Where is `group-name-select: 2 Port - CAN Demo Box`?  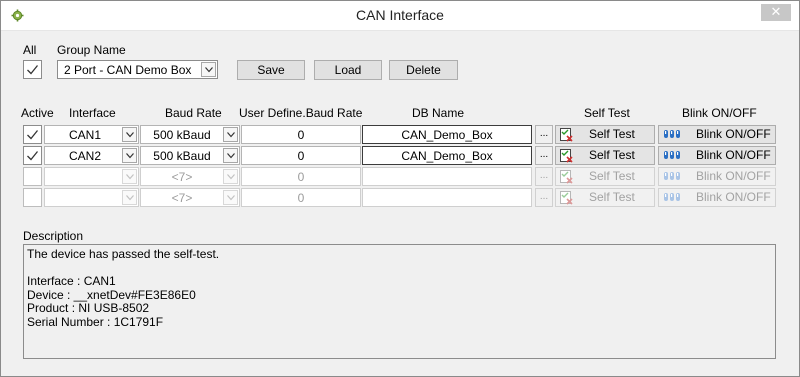 group-name-select: 2 Port - CAN Demo Box is located at coordinates (137, 69).